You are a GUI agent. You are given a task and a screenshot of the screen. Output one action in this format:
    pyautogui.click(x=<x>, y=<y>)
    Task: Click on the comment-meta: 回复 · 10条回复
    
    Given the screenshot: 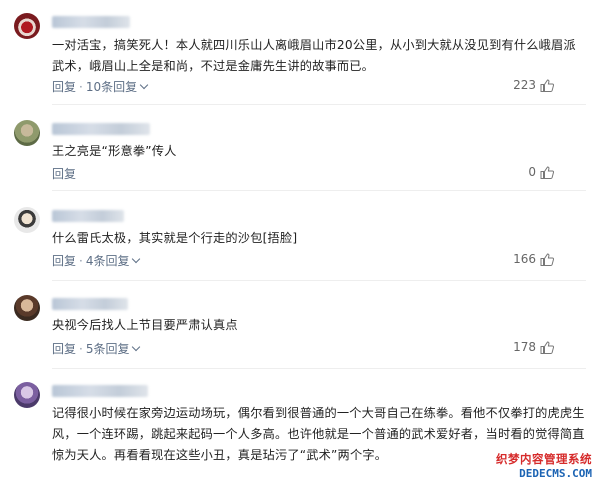 What is the action you would take?
    pyautogui.click(x=100, y=86)
    